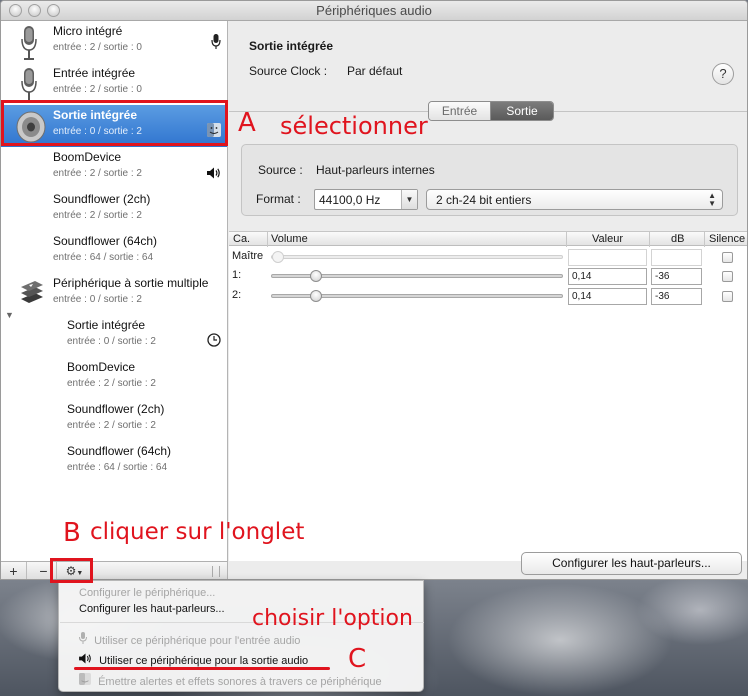 The height and width of the screenshot is (696, 748). I want to click on annotation-text-b: cliquer sur l'onglet, so click(197, 532).